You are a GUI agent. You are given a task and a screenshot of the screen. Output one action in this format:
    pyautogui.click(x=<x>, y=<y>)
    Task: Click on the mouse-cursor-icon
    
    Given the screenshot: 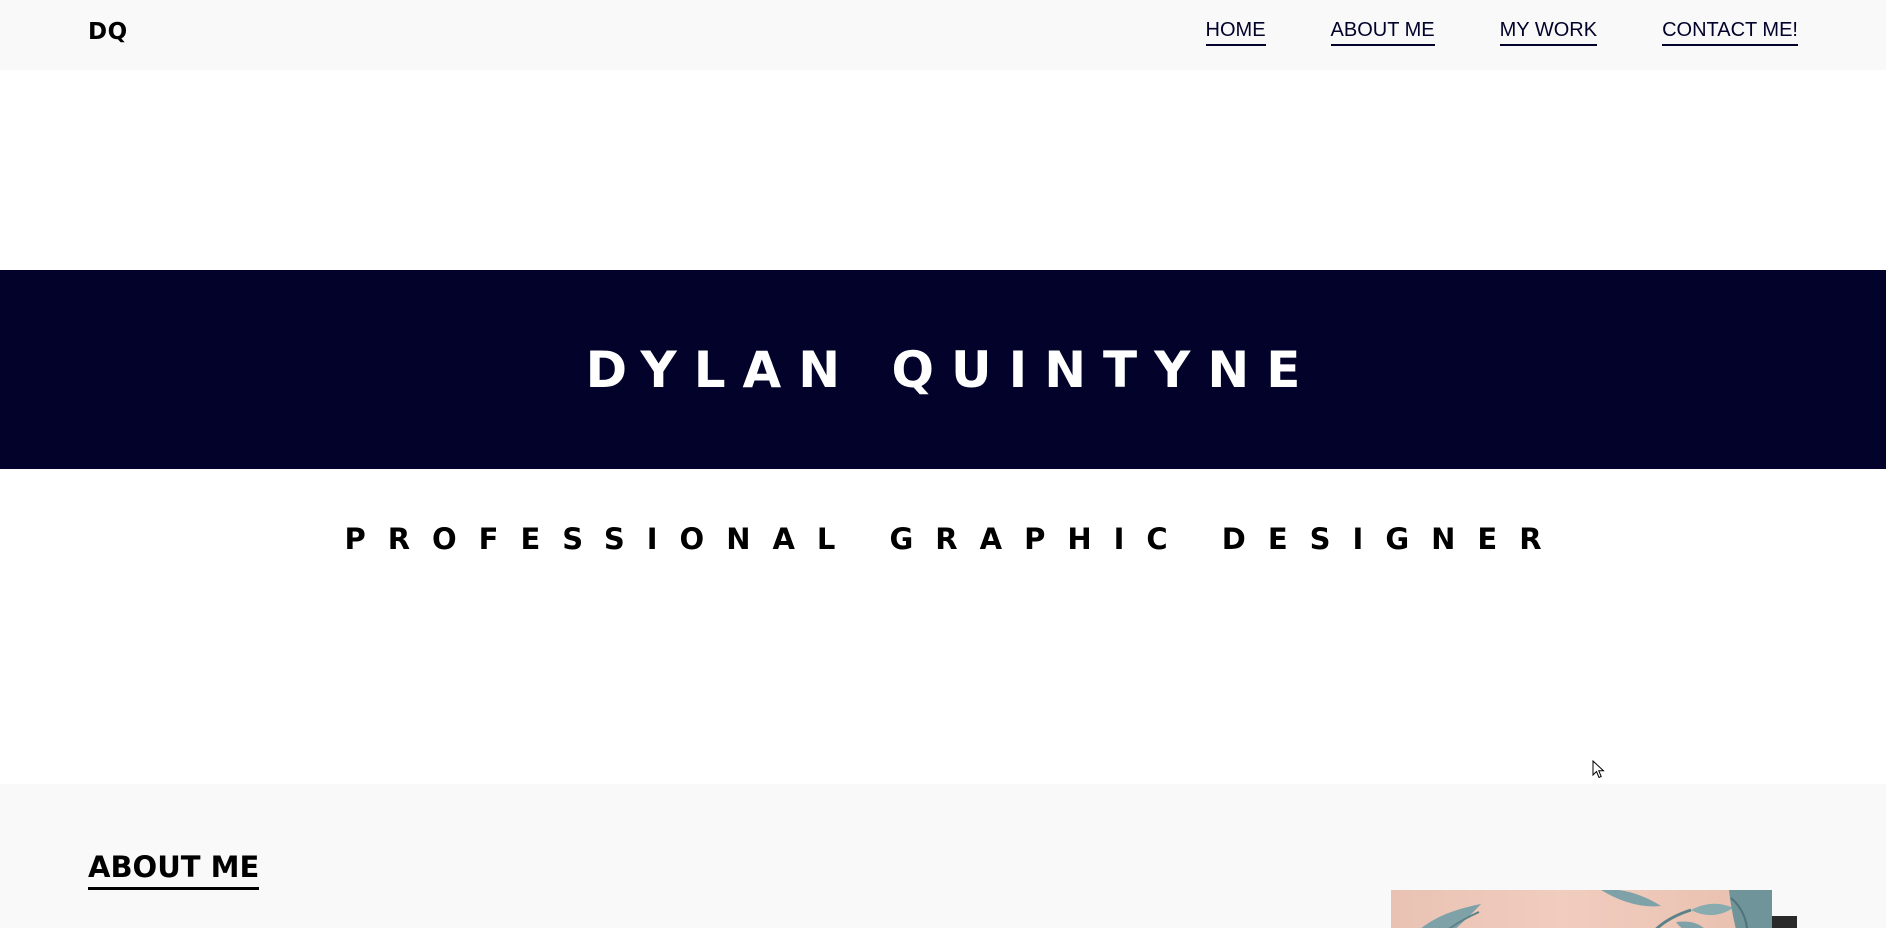 What is the action you would take?
    pyautogui.click(x=1598, y=769)
    